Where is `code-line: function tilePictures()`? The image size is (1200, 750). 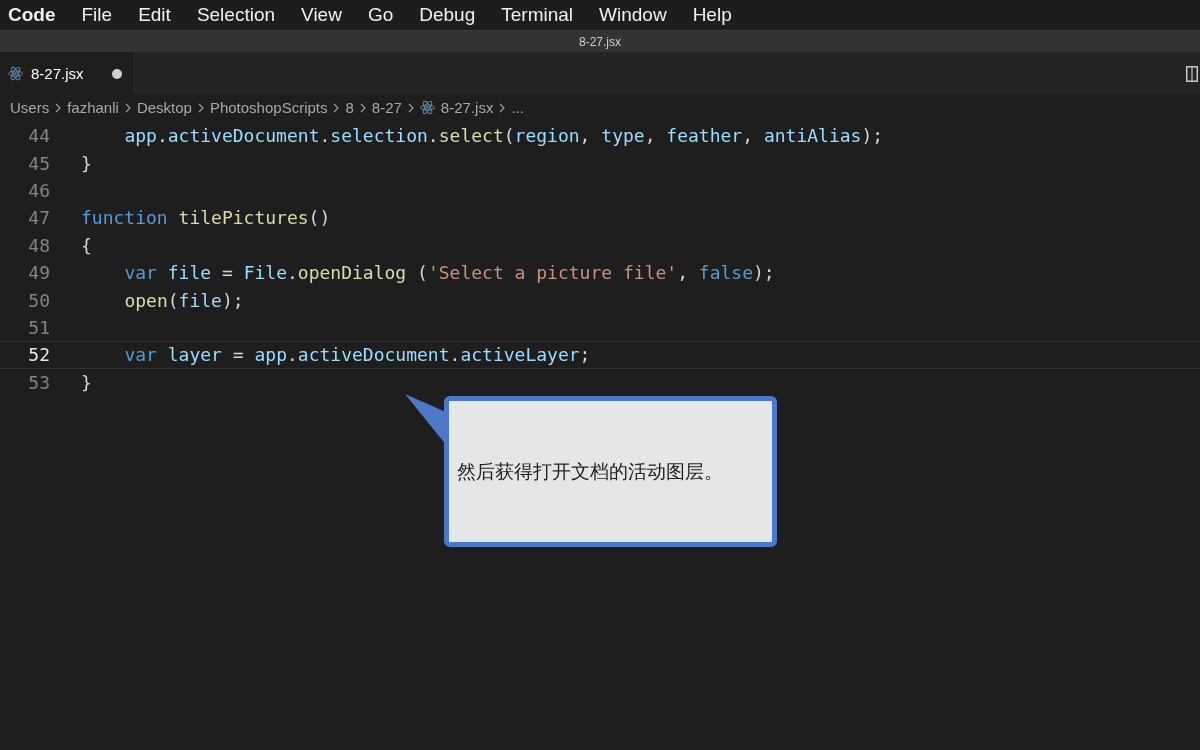 code-line: function tilePictures() is located at coordinates (206, 218).